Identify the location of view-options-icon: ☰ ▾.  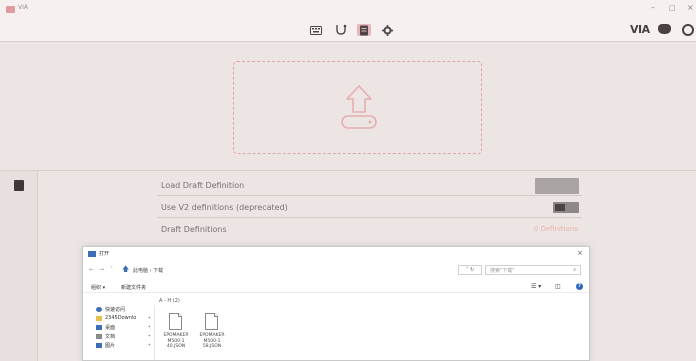
(536, 286).